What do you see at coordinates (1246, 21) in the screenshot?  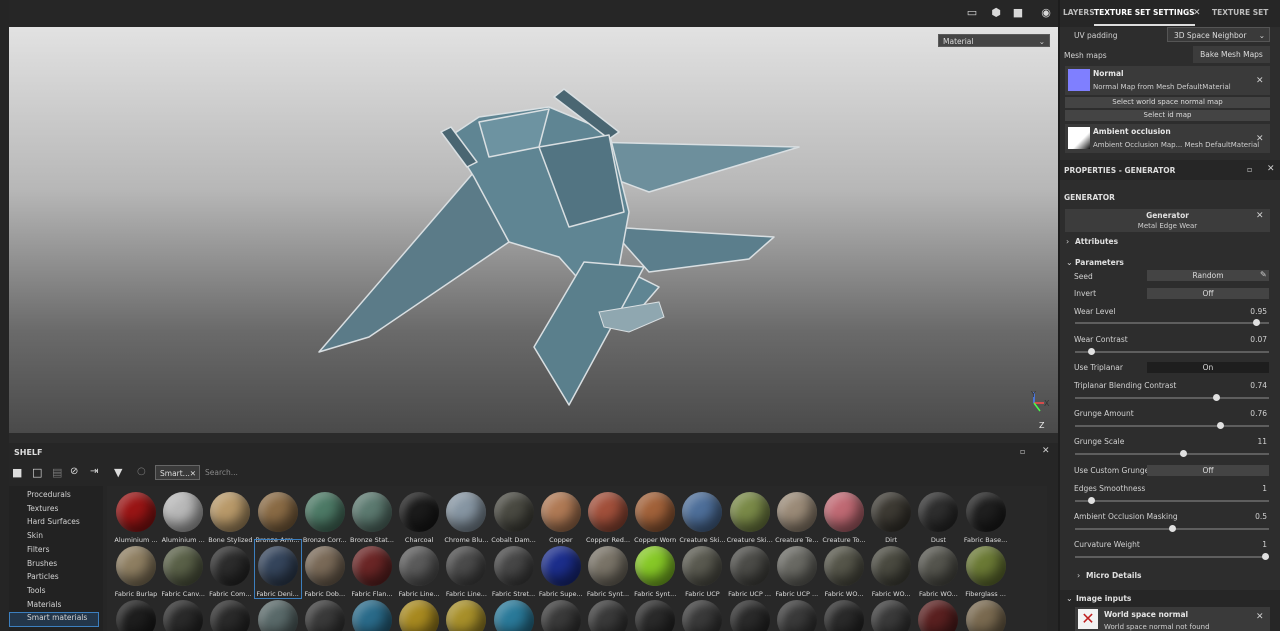 I see `tab-texture-set-list: TEXTURE SET LIST` at bounding box center [1246, 21].